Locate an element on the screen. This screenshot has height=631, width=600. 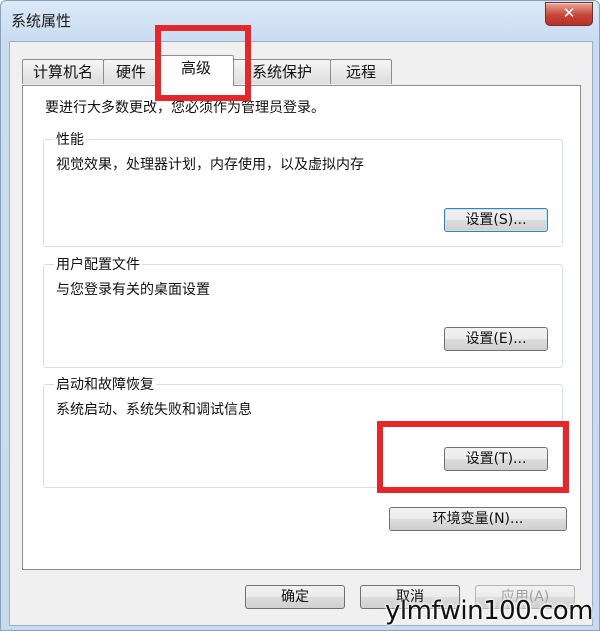
ok-button: 确定 is located at coordinates (295, 597).